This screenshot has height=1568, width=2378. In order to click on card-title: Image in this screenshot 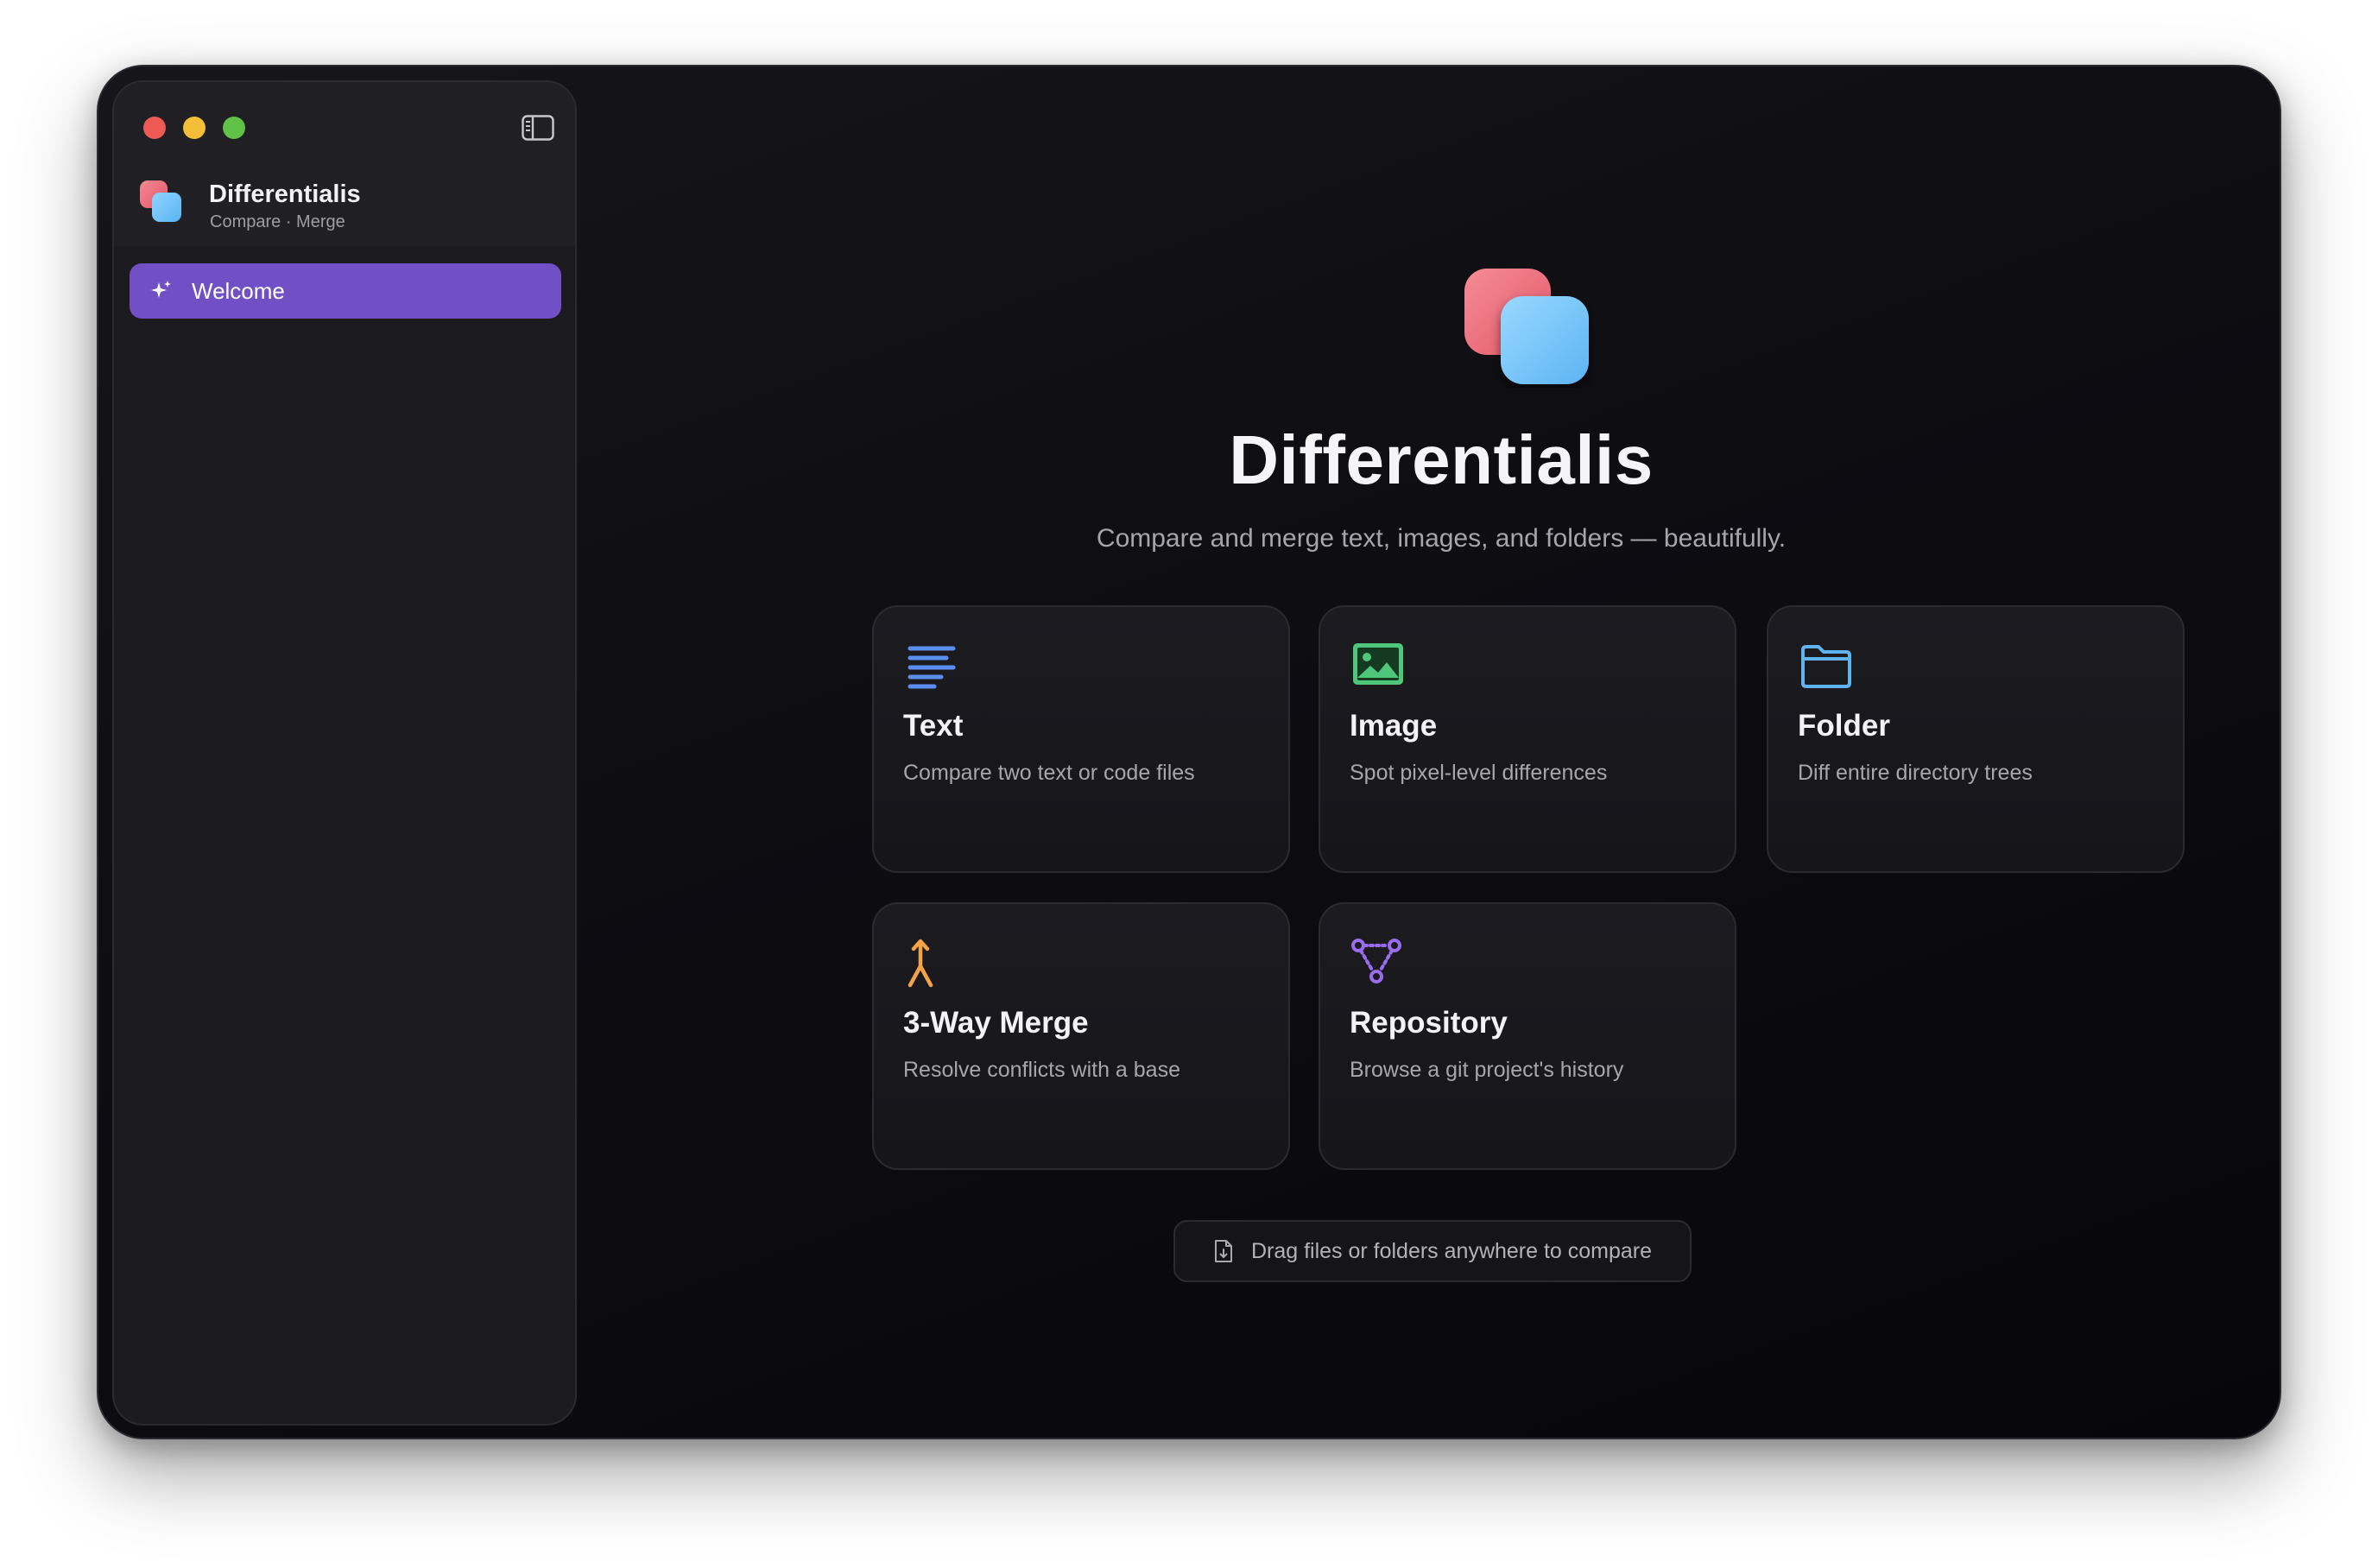, I will do `click(1394, 726)`.